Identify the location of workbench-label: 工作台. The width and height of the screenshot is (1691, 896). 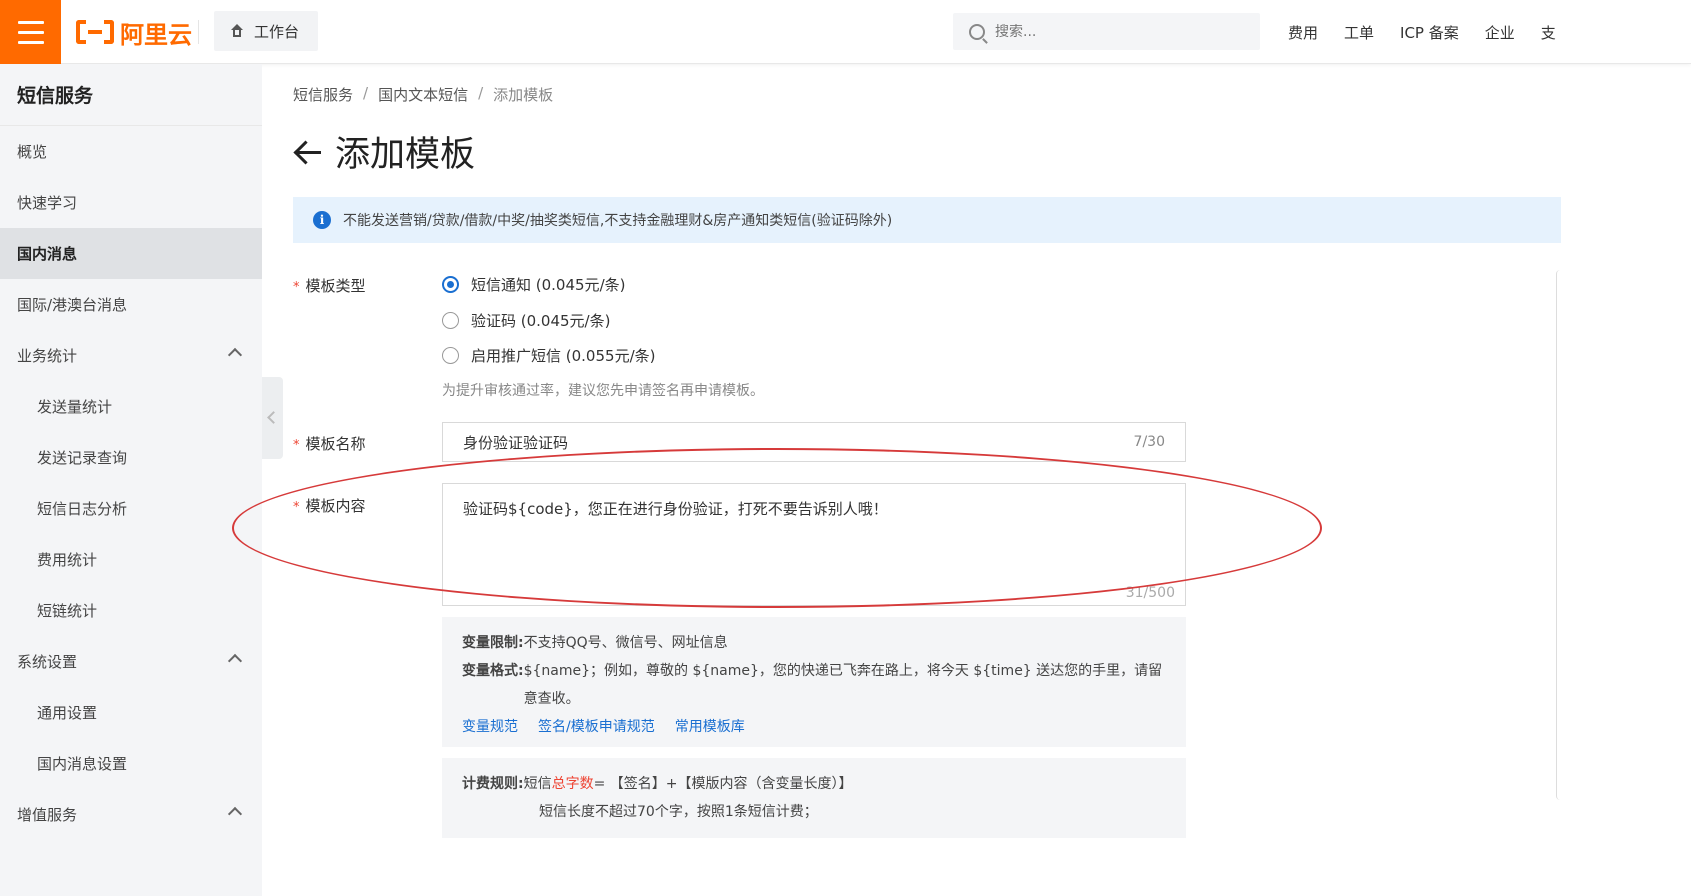
(277, 31).